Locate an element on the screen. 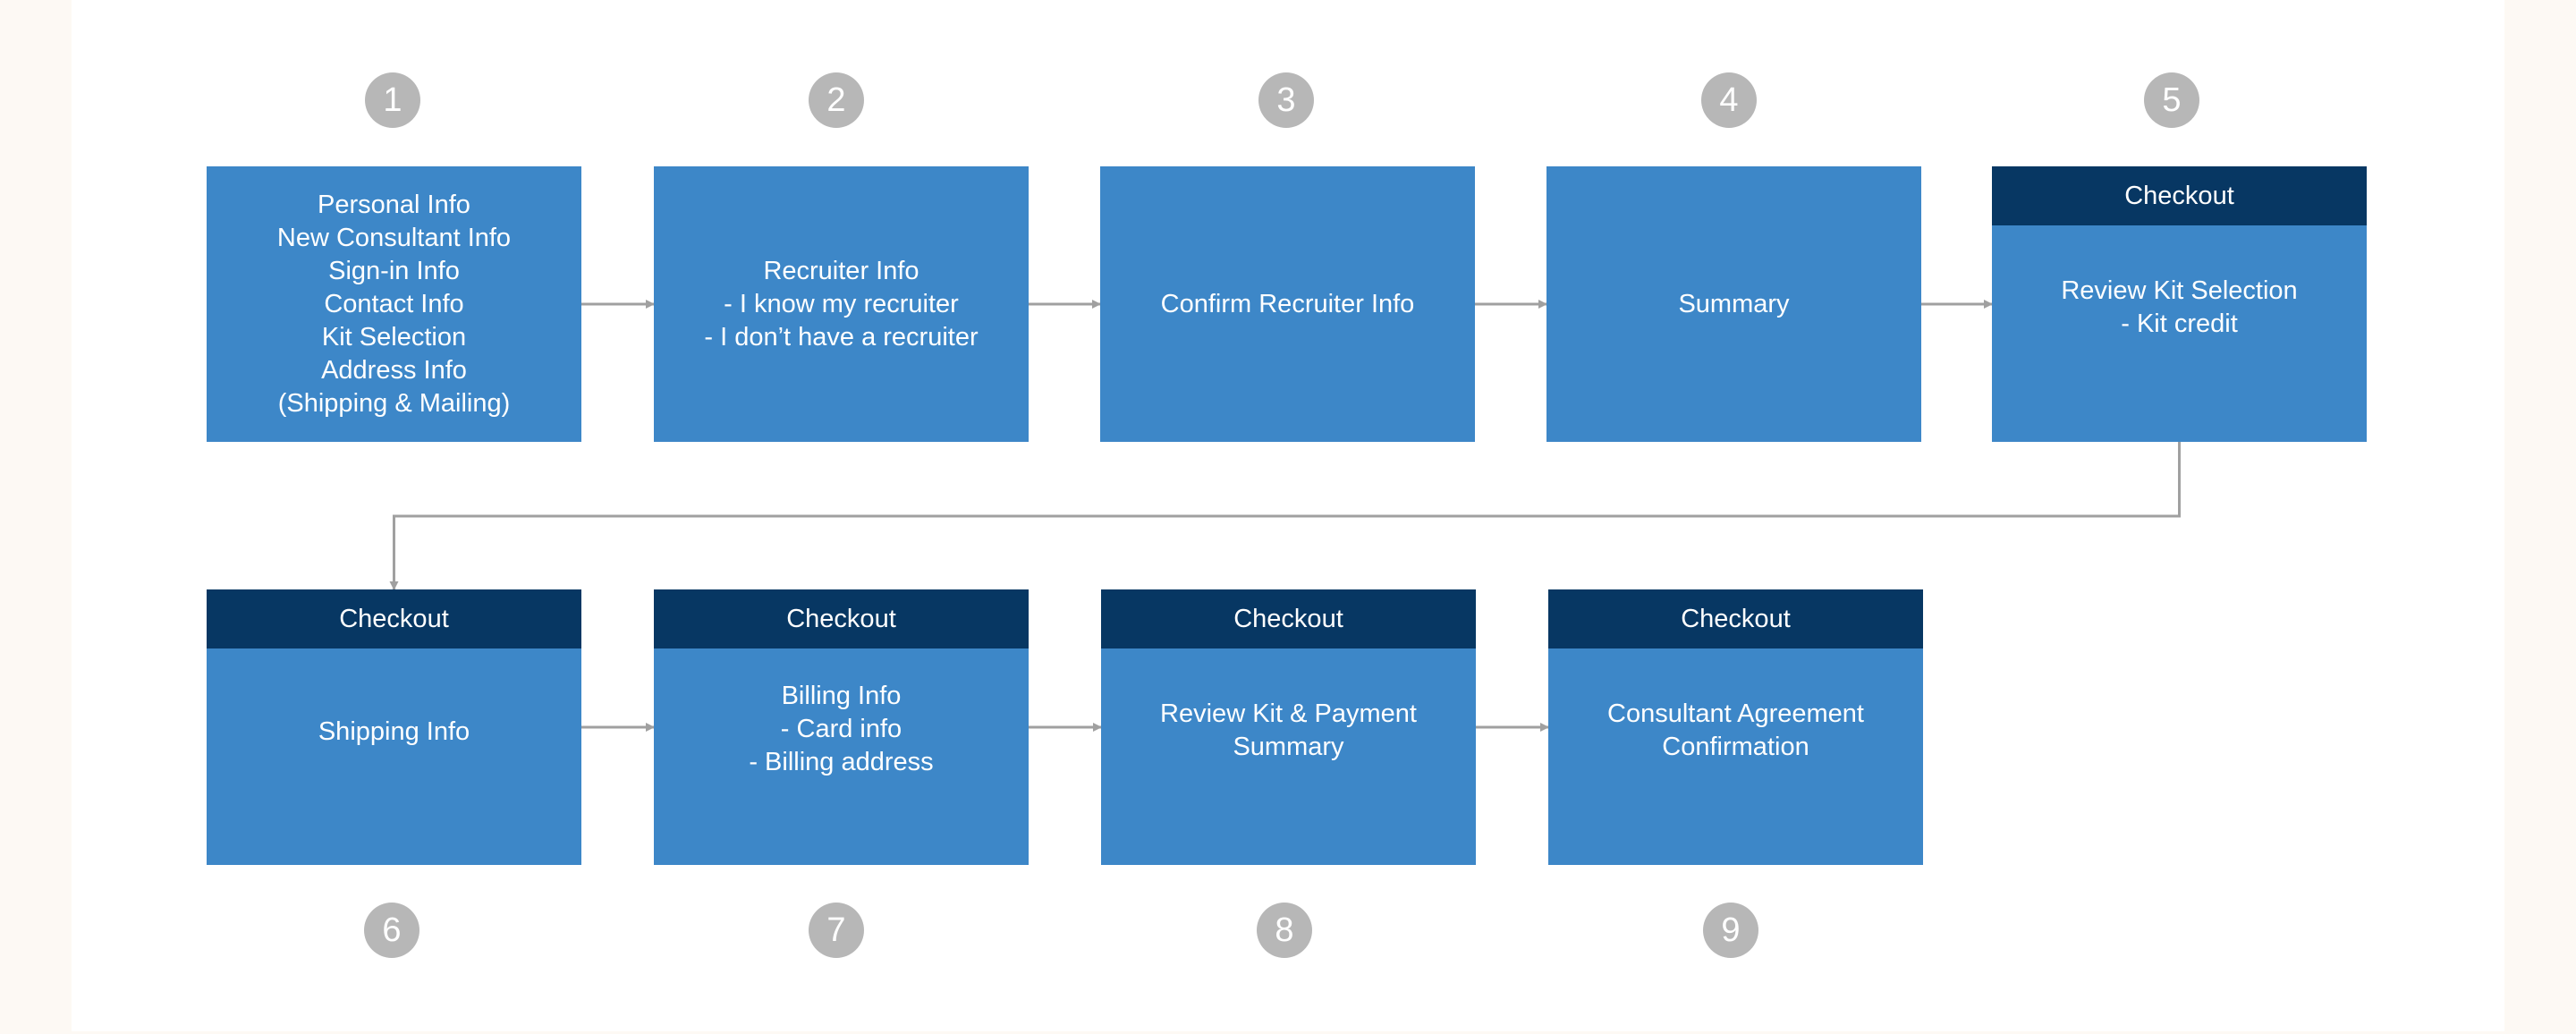 The height and width of the screenshot is (1034, 2576). step-content: Review Kit & Payment Summary is located at coordinates (1288, 757).